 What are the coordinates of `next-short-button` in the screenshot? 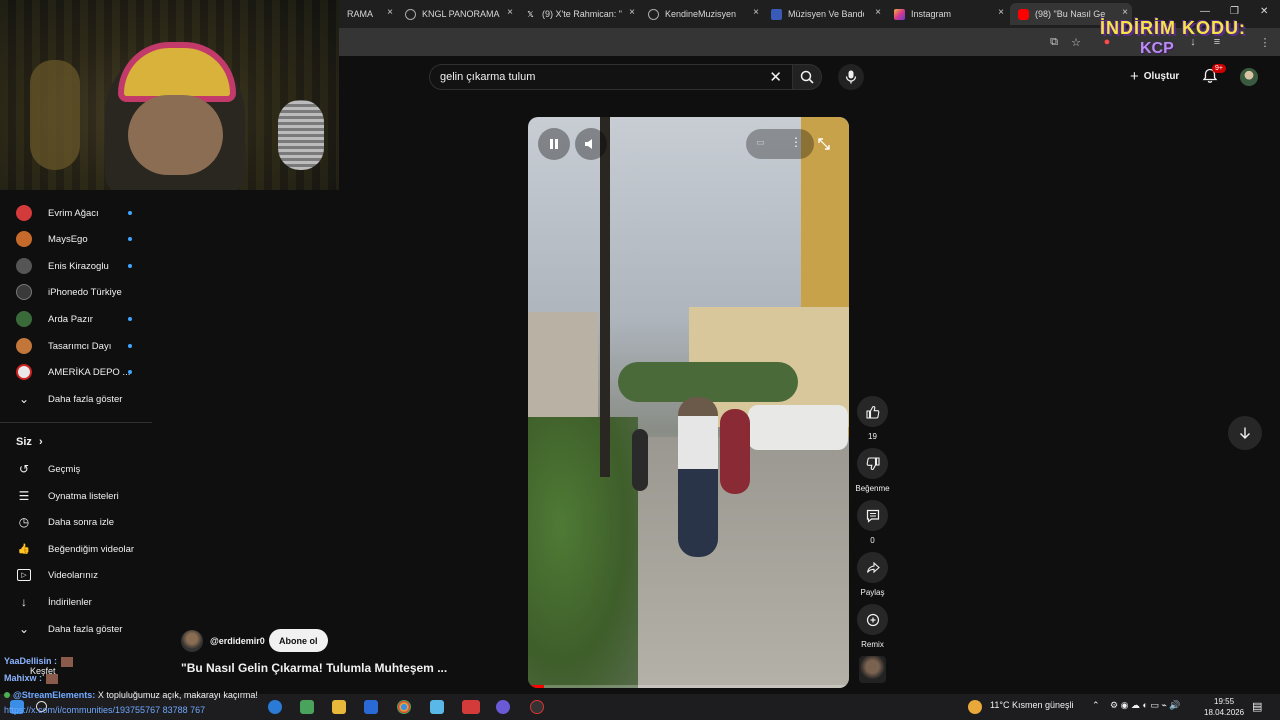 It's located at (1245, 433).